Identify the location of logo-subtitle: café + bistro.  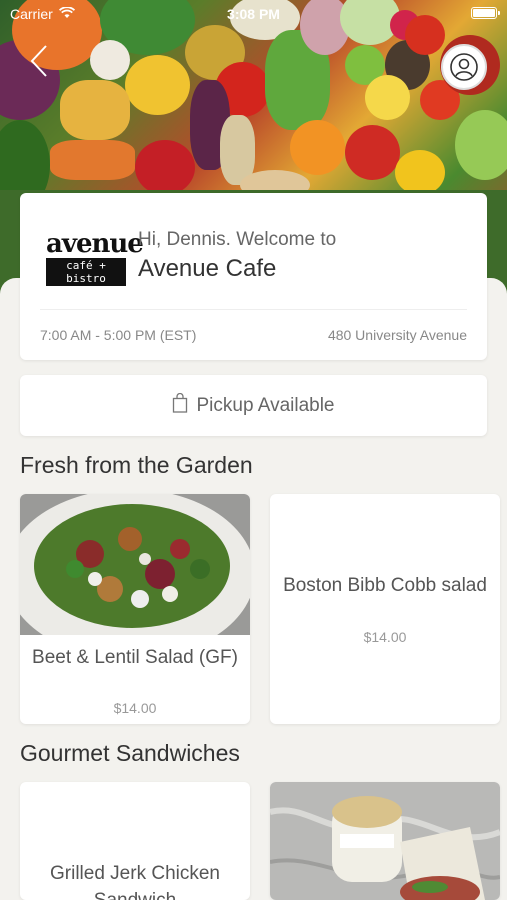
(86, 272).